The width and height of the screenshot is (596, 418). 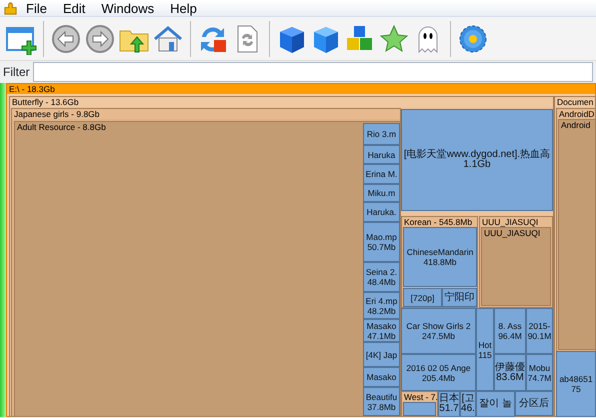 What do you see at coordinates (61, 127) in the screenshot?
I see `folder-label: Adult Resource - 8.8Gb` at bounding box center [61, 127].